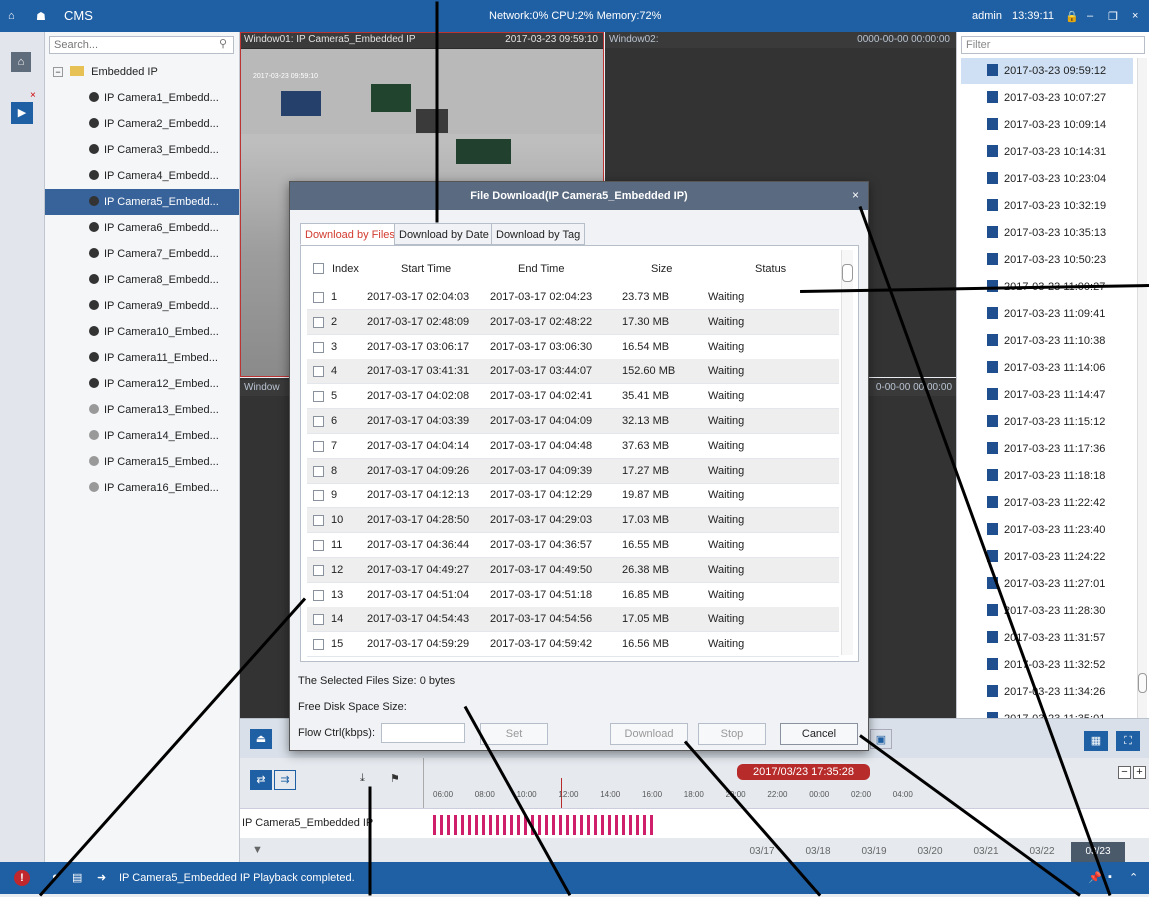 Image resolution: width=1149 pixels, height=897 pixels. I want to click on cancel-button: Cancel, so click(819, 734).